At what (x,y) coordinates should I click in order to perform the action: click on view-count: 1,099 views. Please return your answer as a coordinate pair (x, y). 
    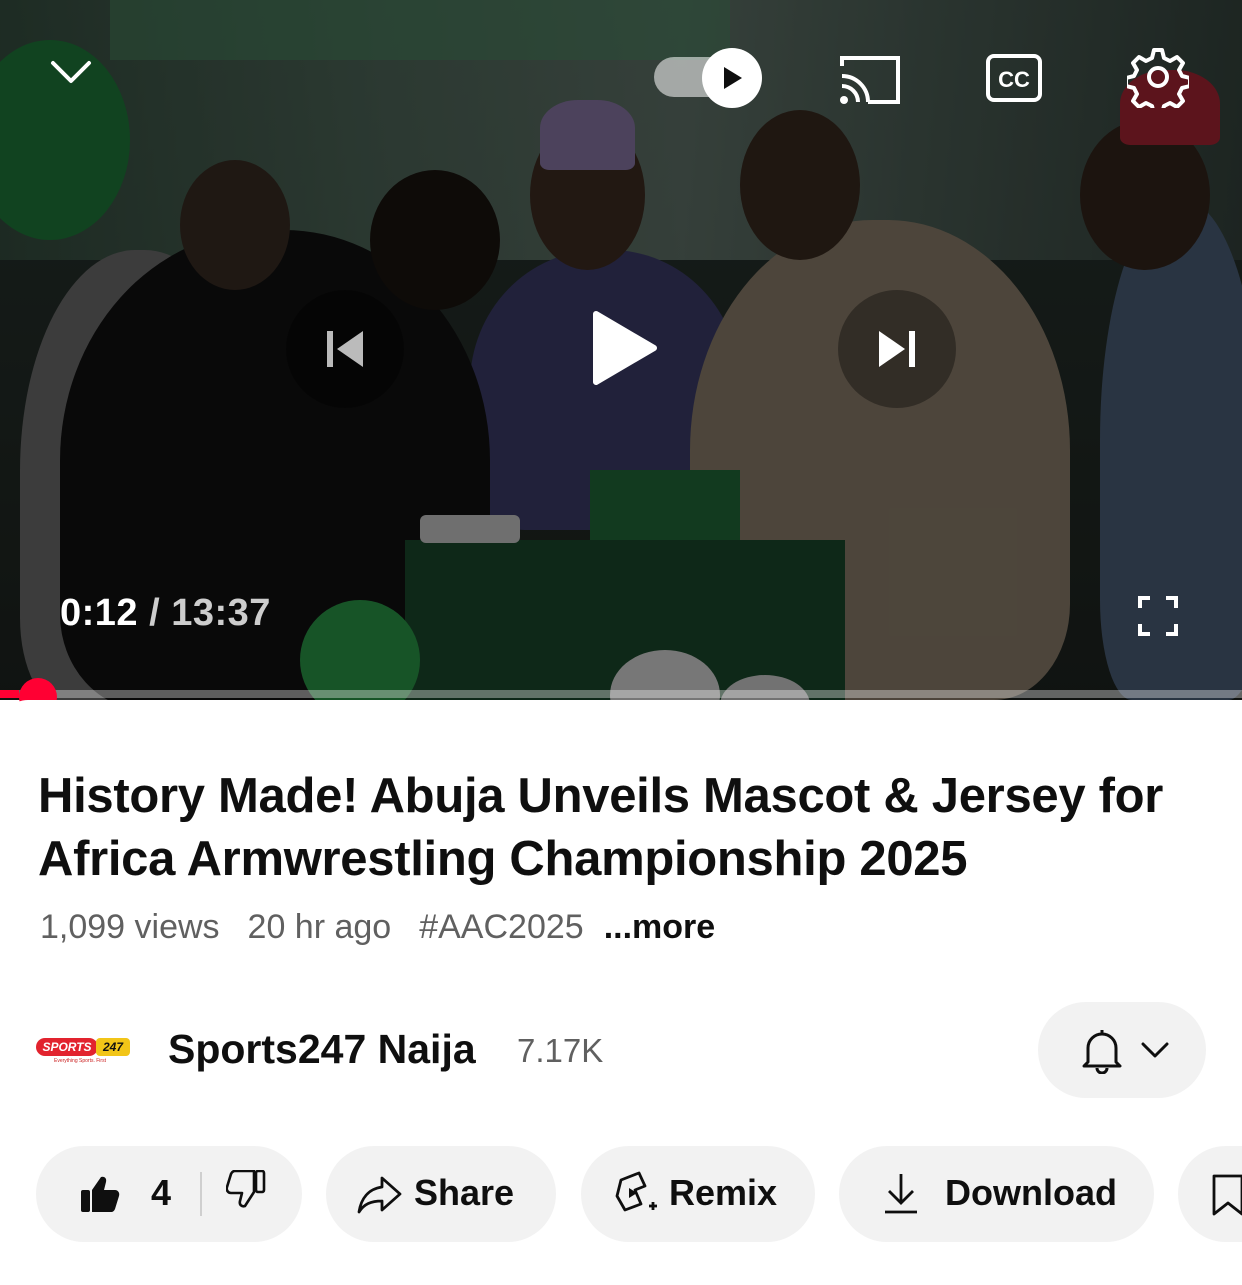
    Looking at the image, I should click on (130, 927).